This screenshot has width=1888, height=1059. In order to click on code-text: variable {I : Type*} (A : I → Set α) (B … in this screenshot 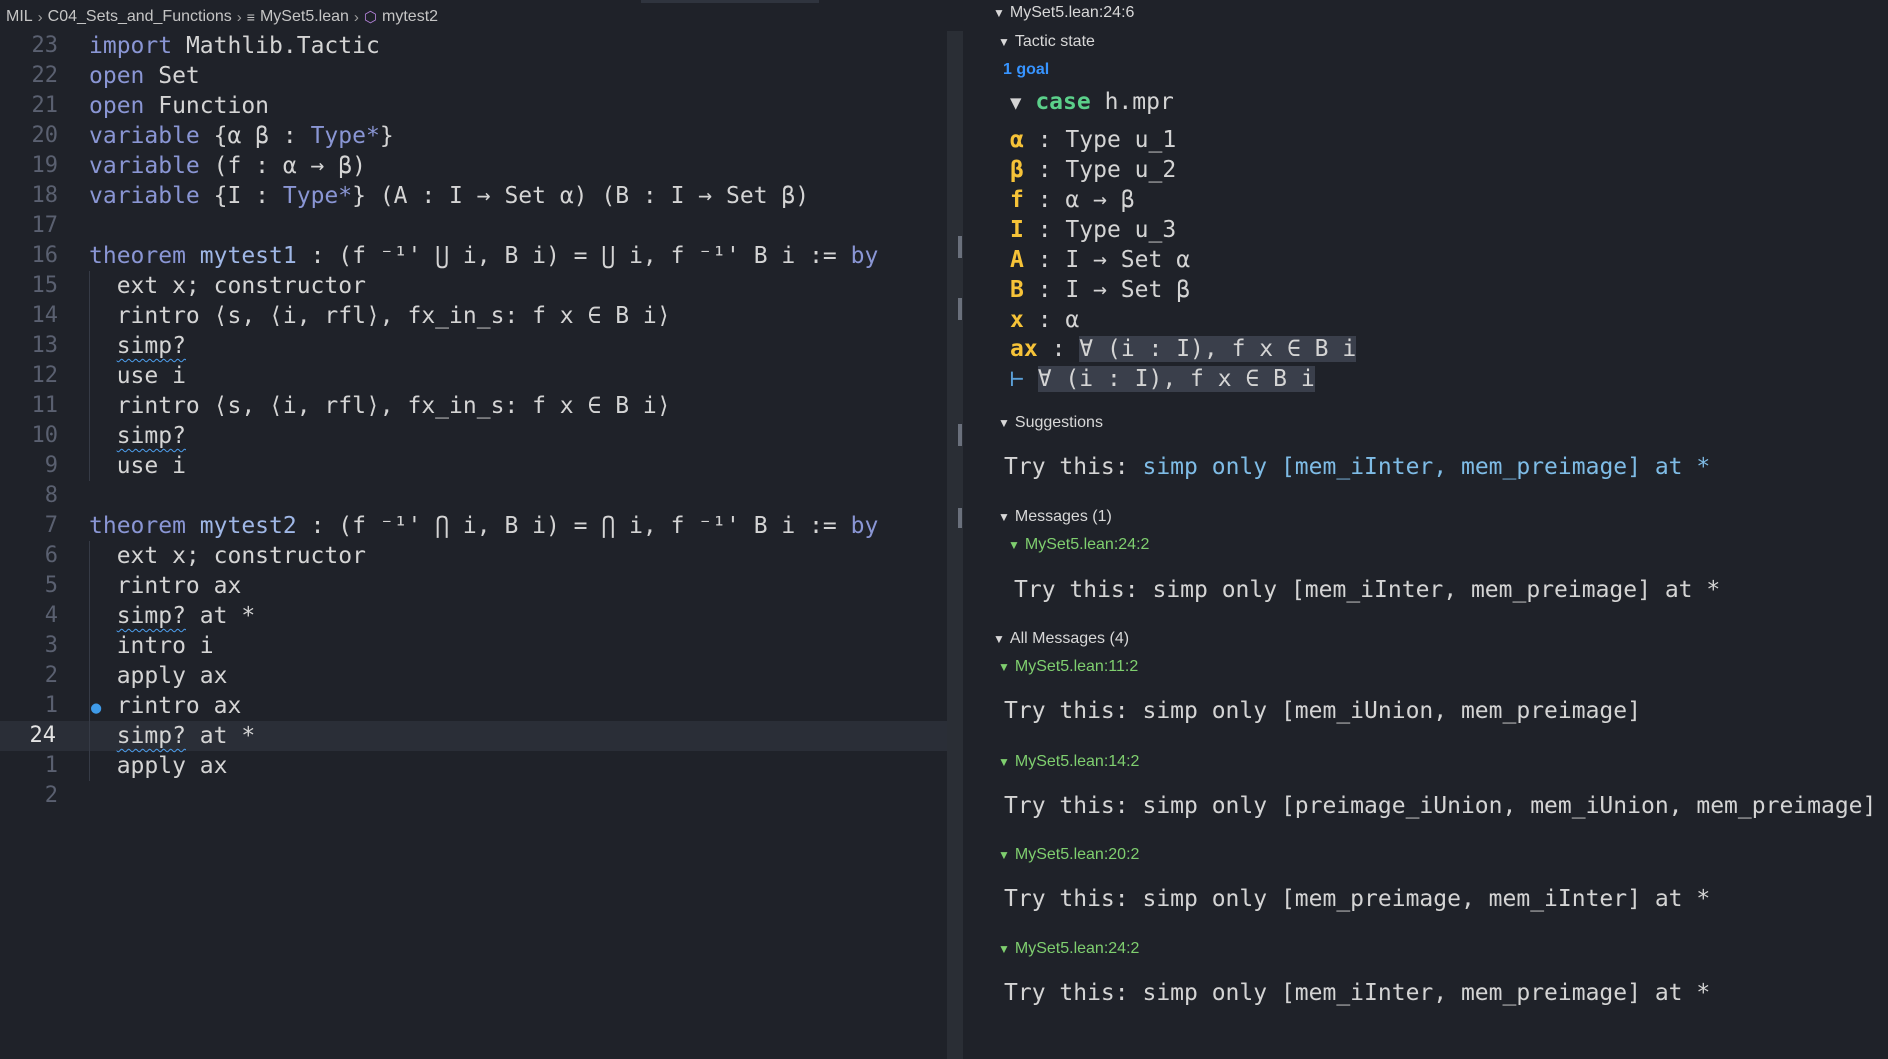, I will do `click(449, 196)`.